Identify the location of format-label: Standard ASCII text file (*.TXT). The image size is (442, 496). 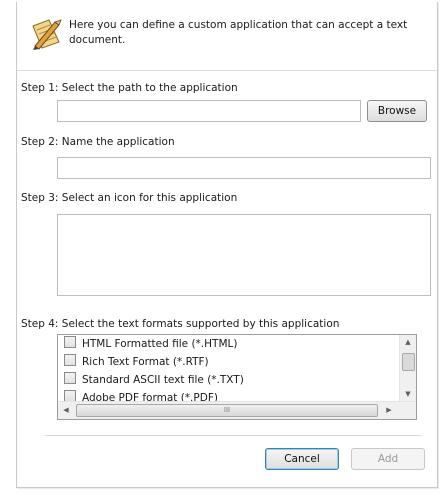
(163, 380).